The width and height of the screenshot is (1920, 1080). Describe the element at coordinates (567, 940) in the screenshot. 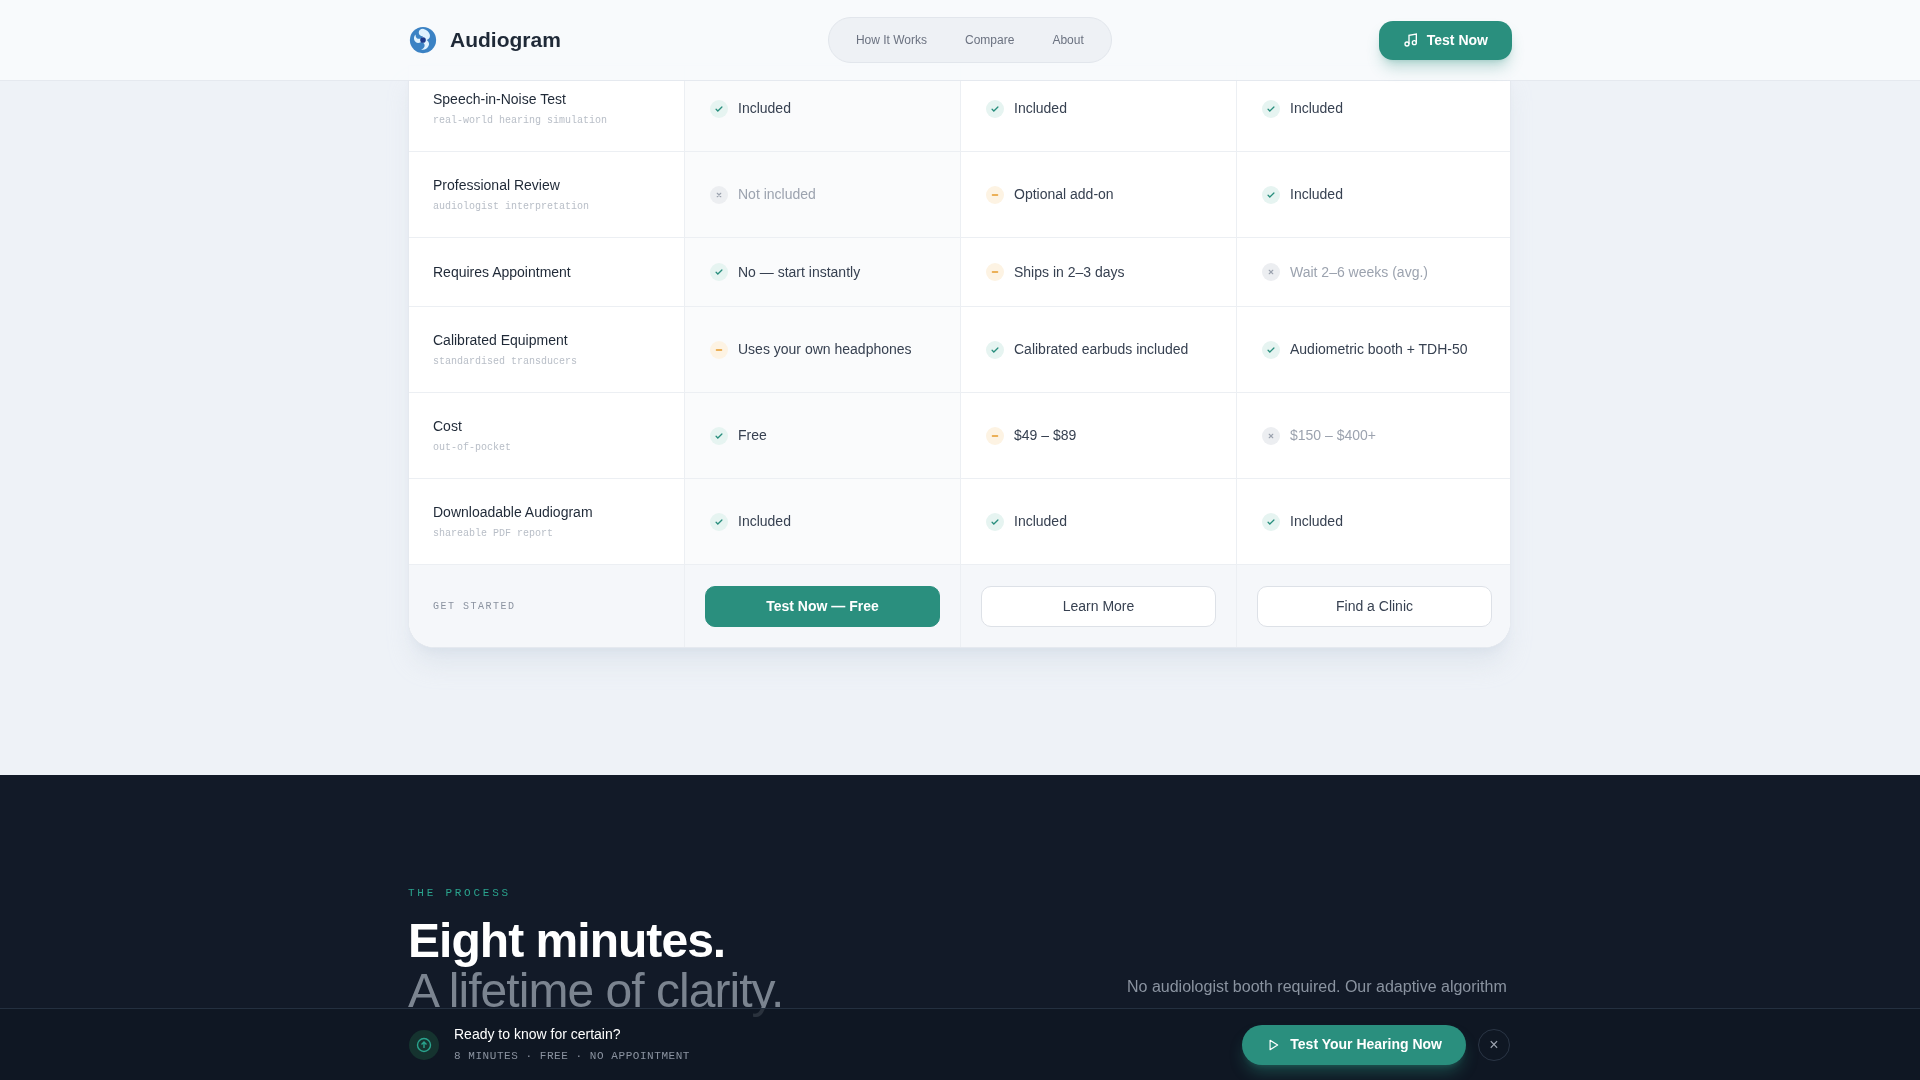

I see `section-heading: Eight minutes.` at that location.